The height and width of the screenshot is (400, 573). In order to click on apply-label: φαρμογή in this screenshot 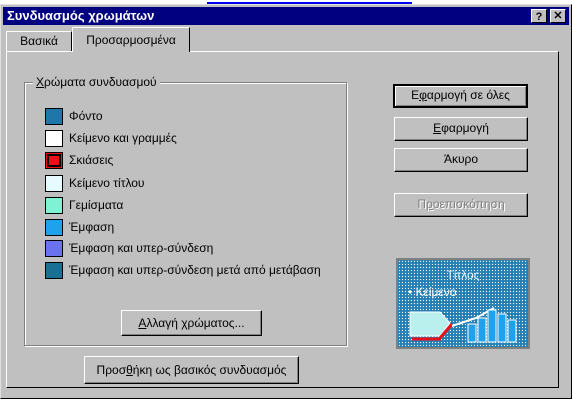, I will do `click(465, 128)`.